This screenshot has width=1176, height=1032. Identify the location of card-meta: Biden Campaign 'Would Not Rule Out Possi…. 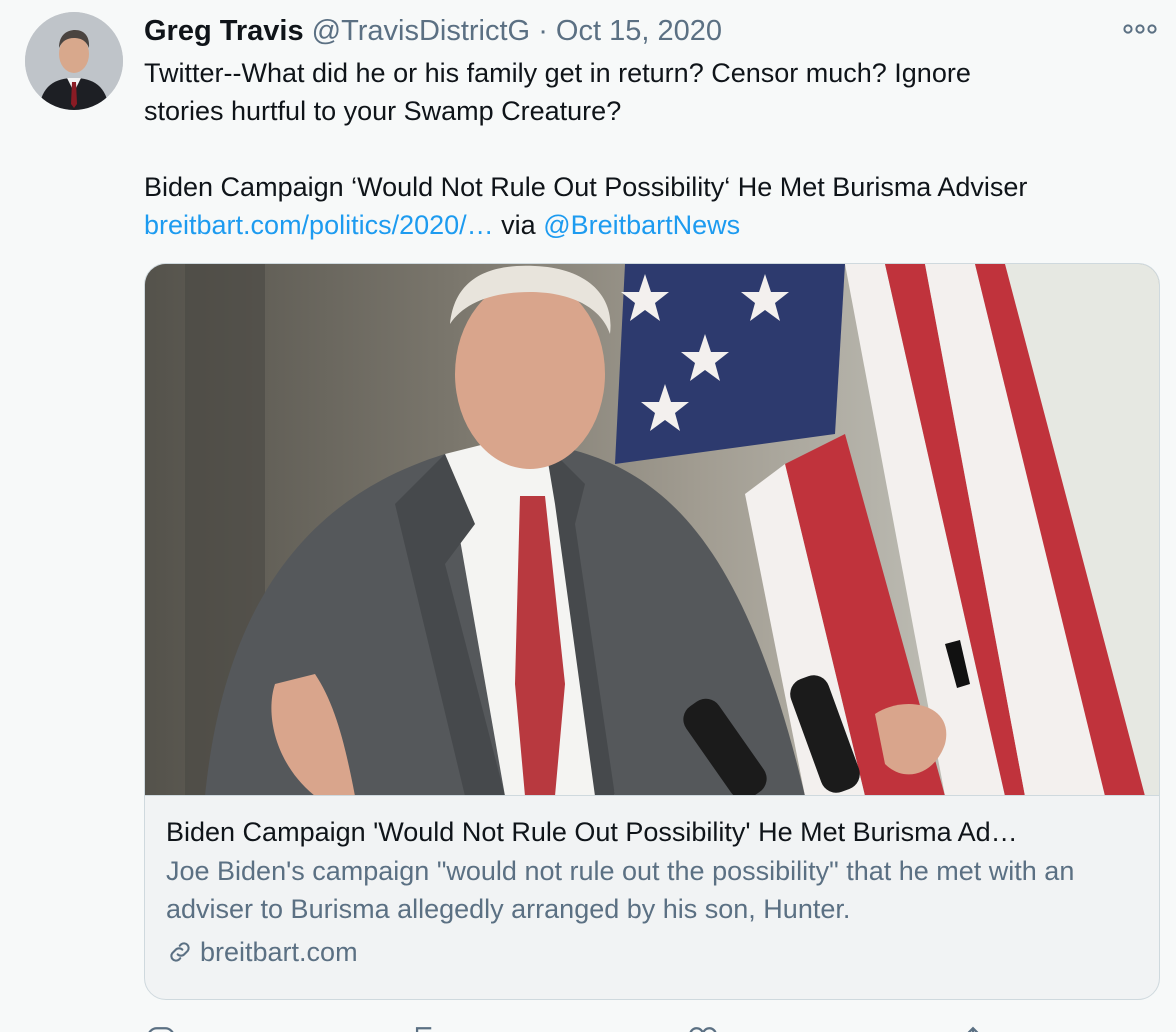
(652, 892).